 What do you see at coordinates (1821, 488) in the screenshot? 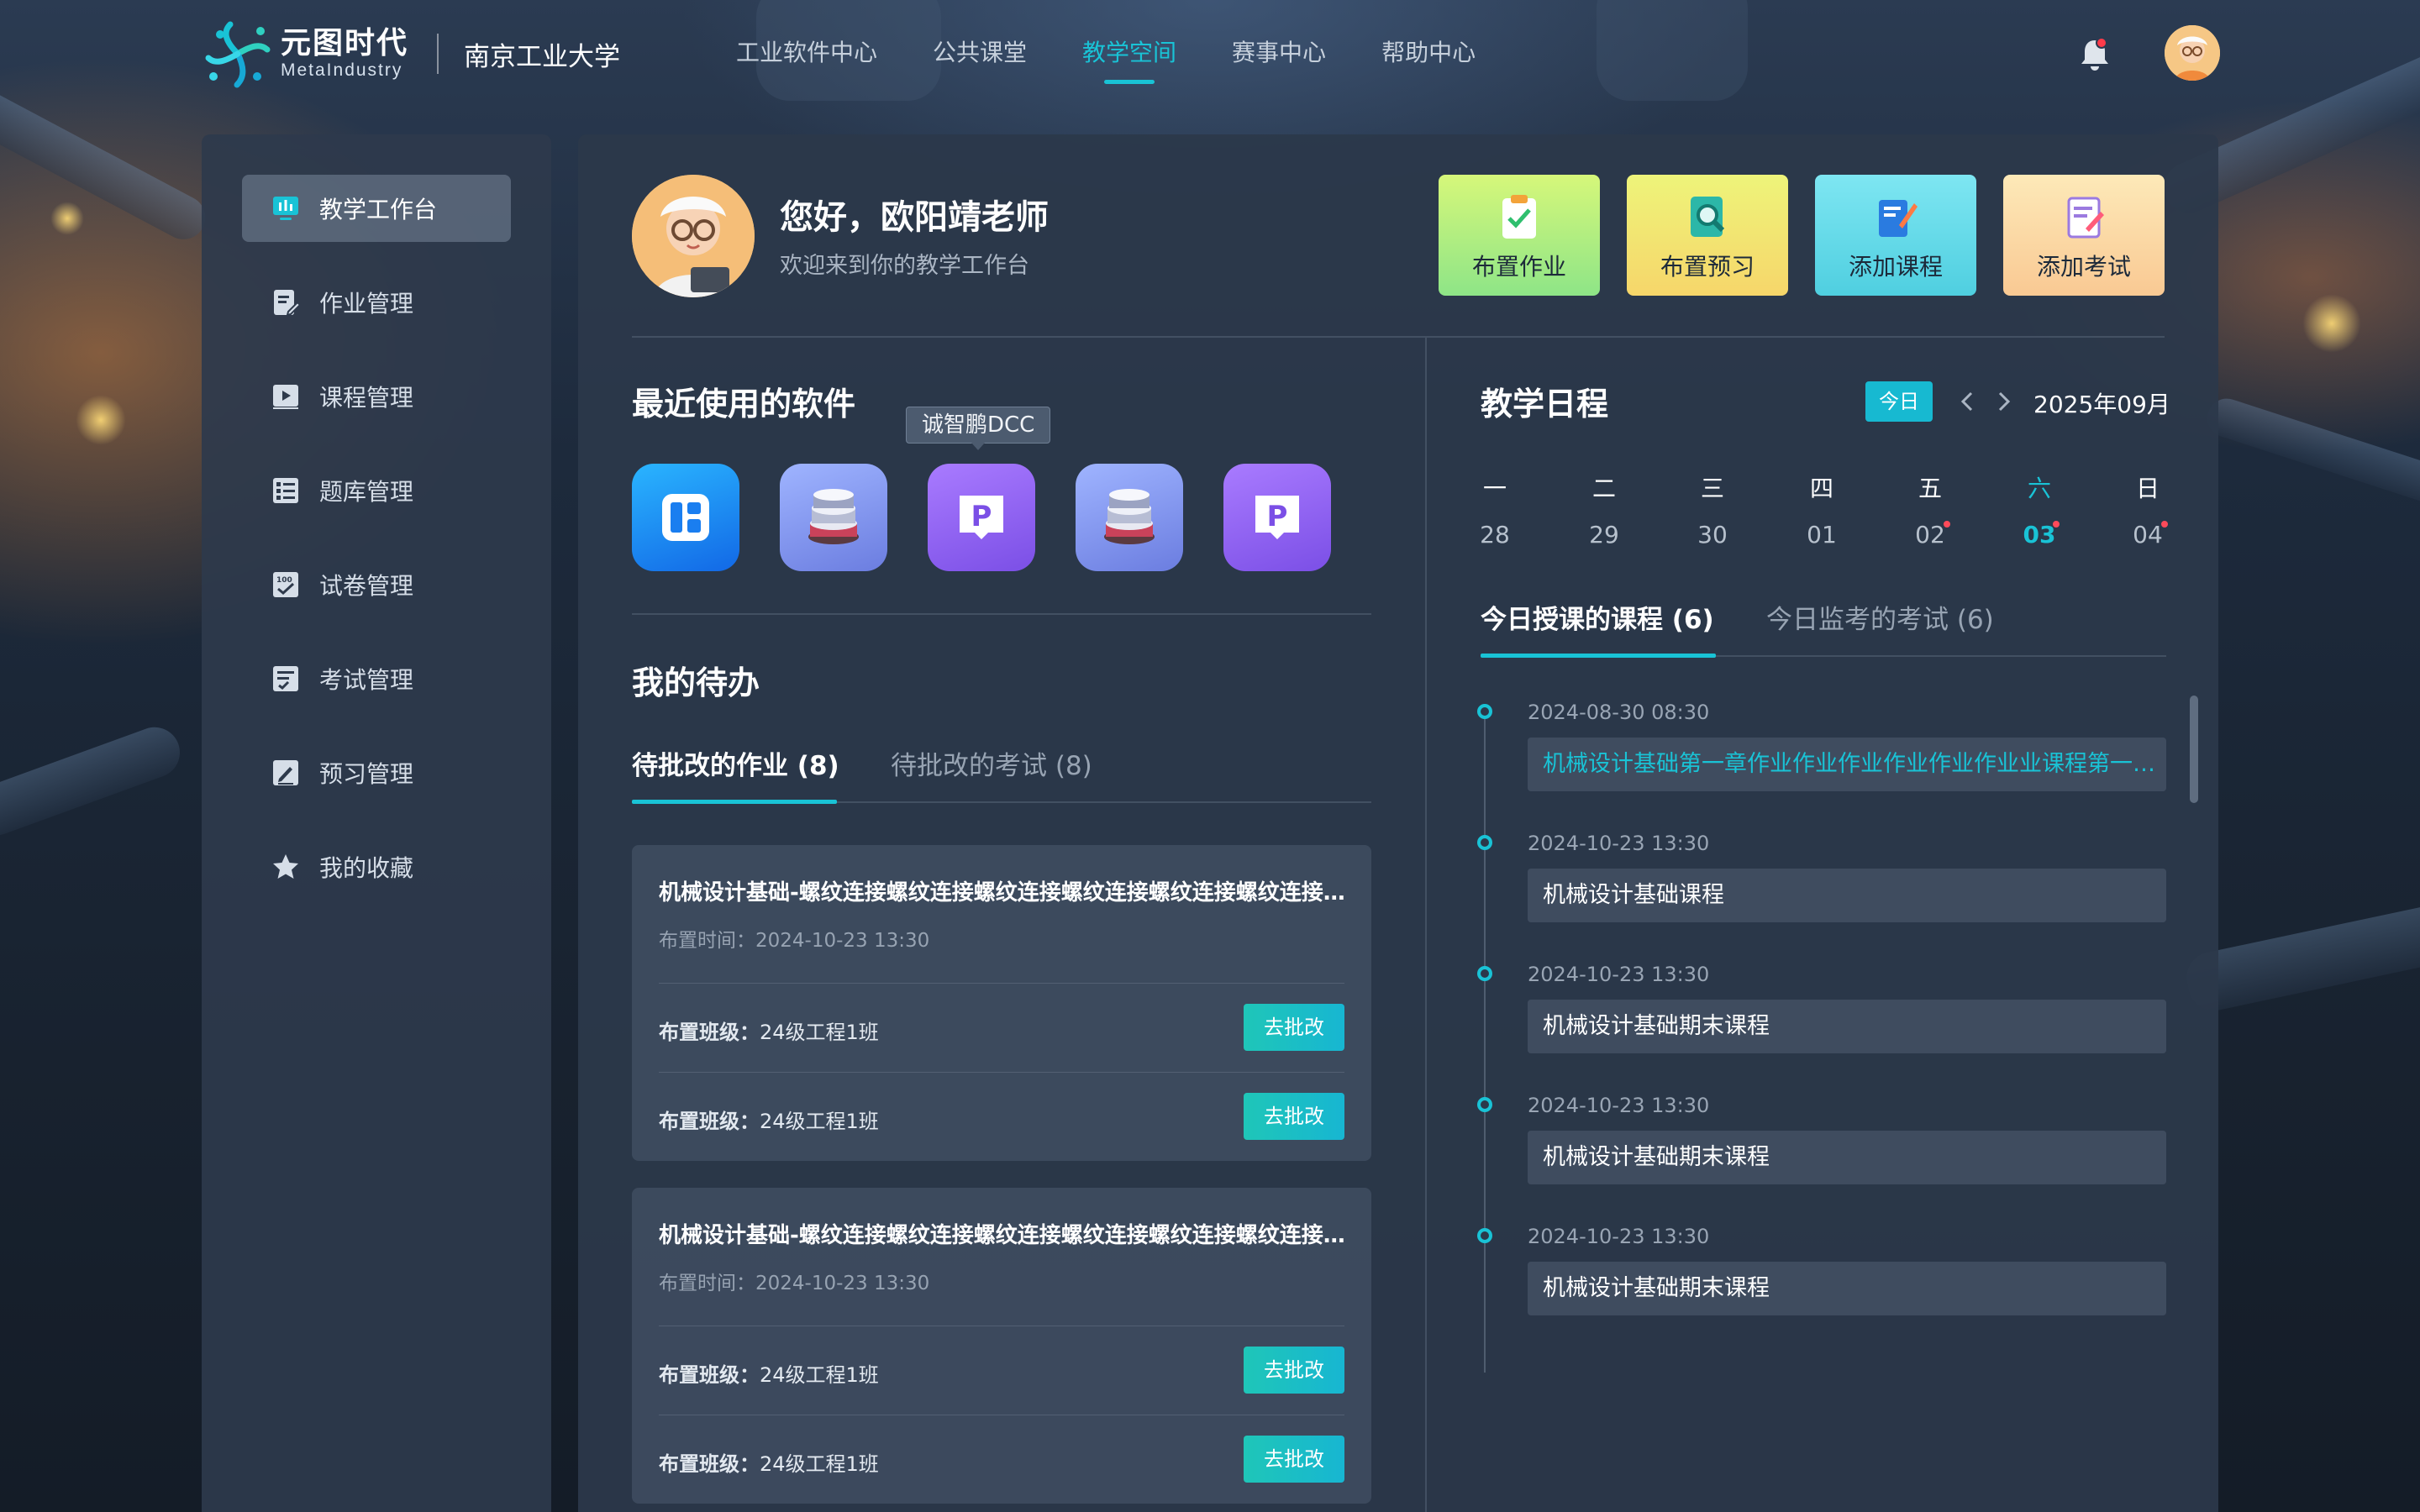
I see `weekday-label: 四` at bounding box center [1821, 488].